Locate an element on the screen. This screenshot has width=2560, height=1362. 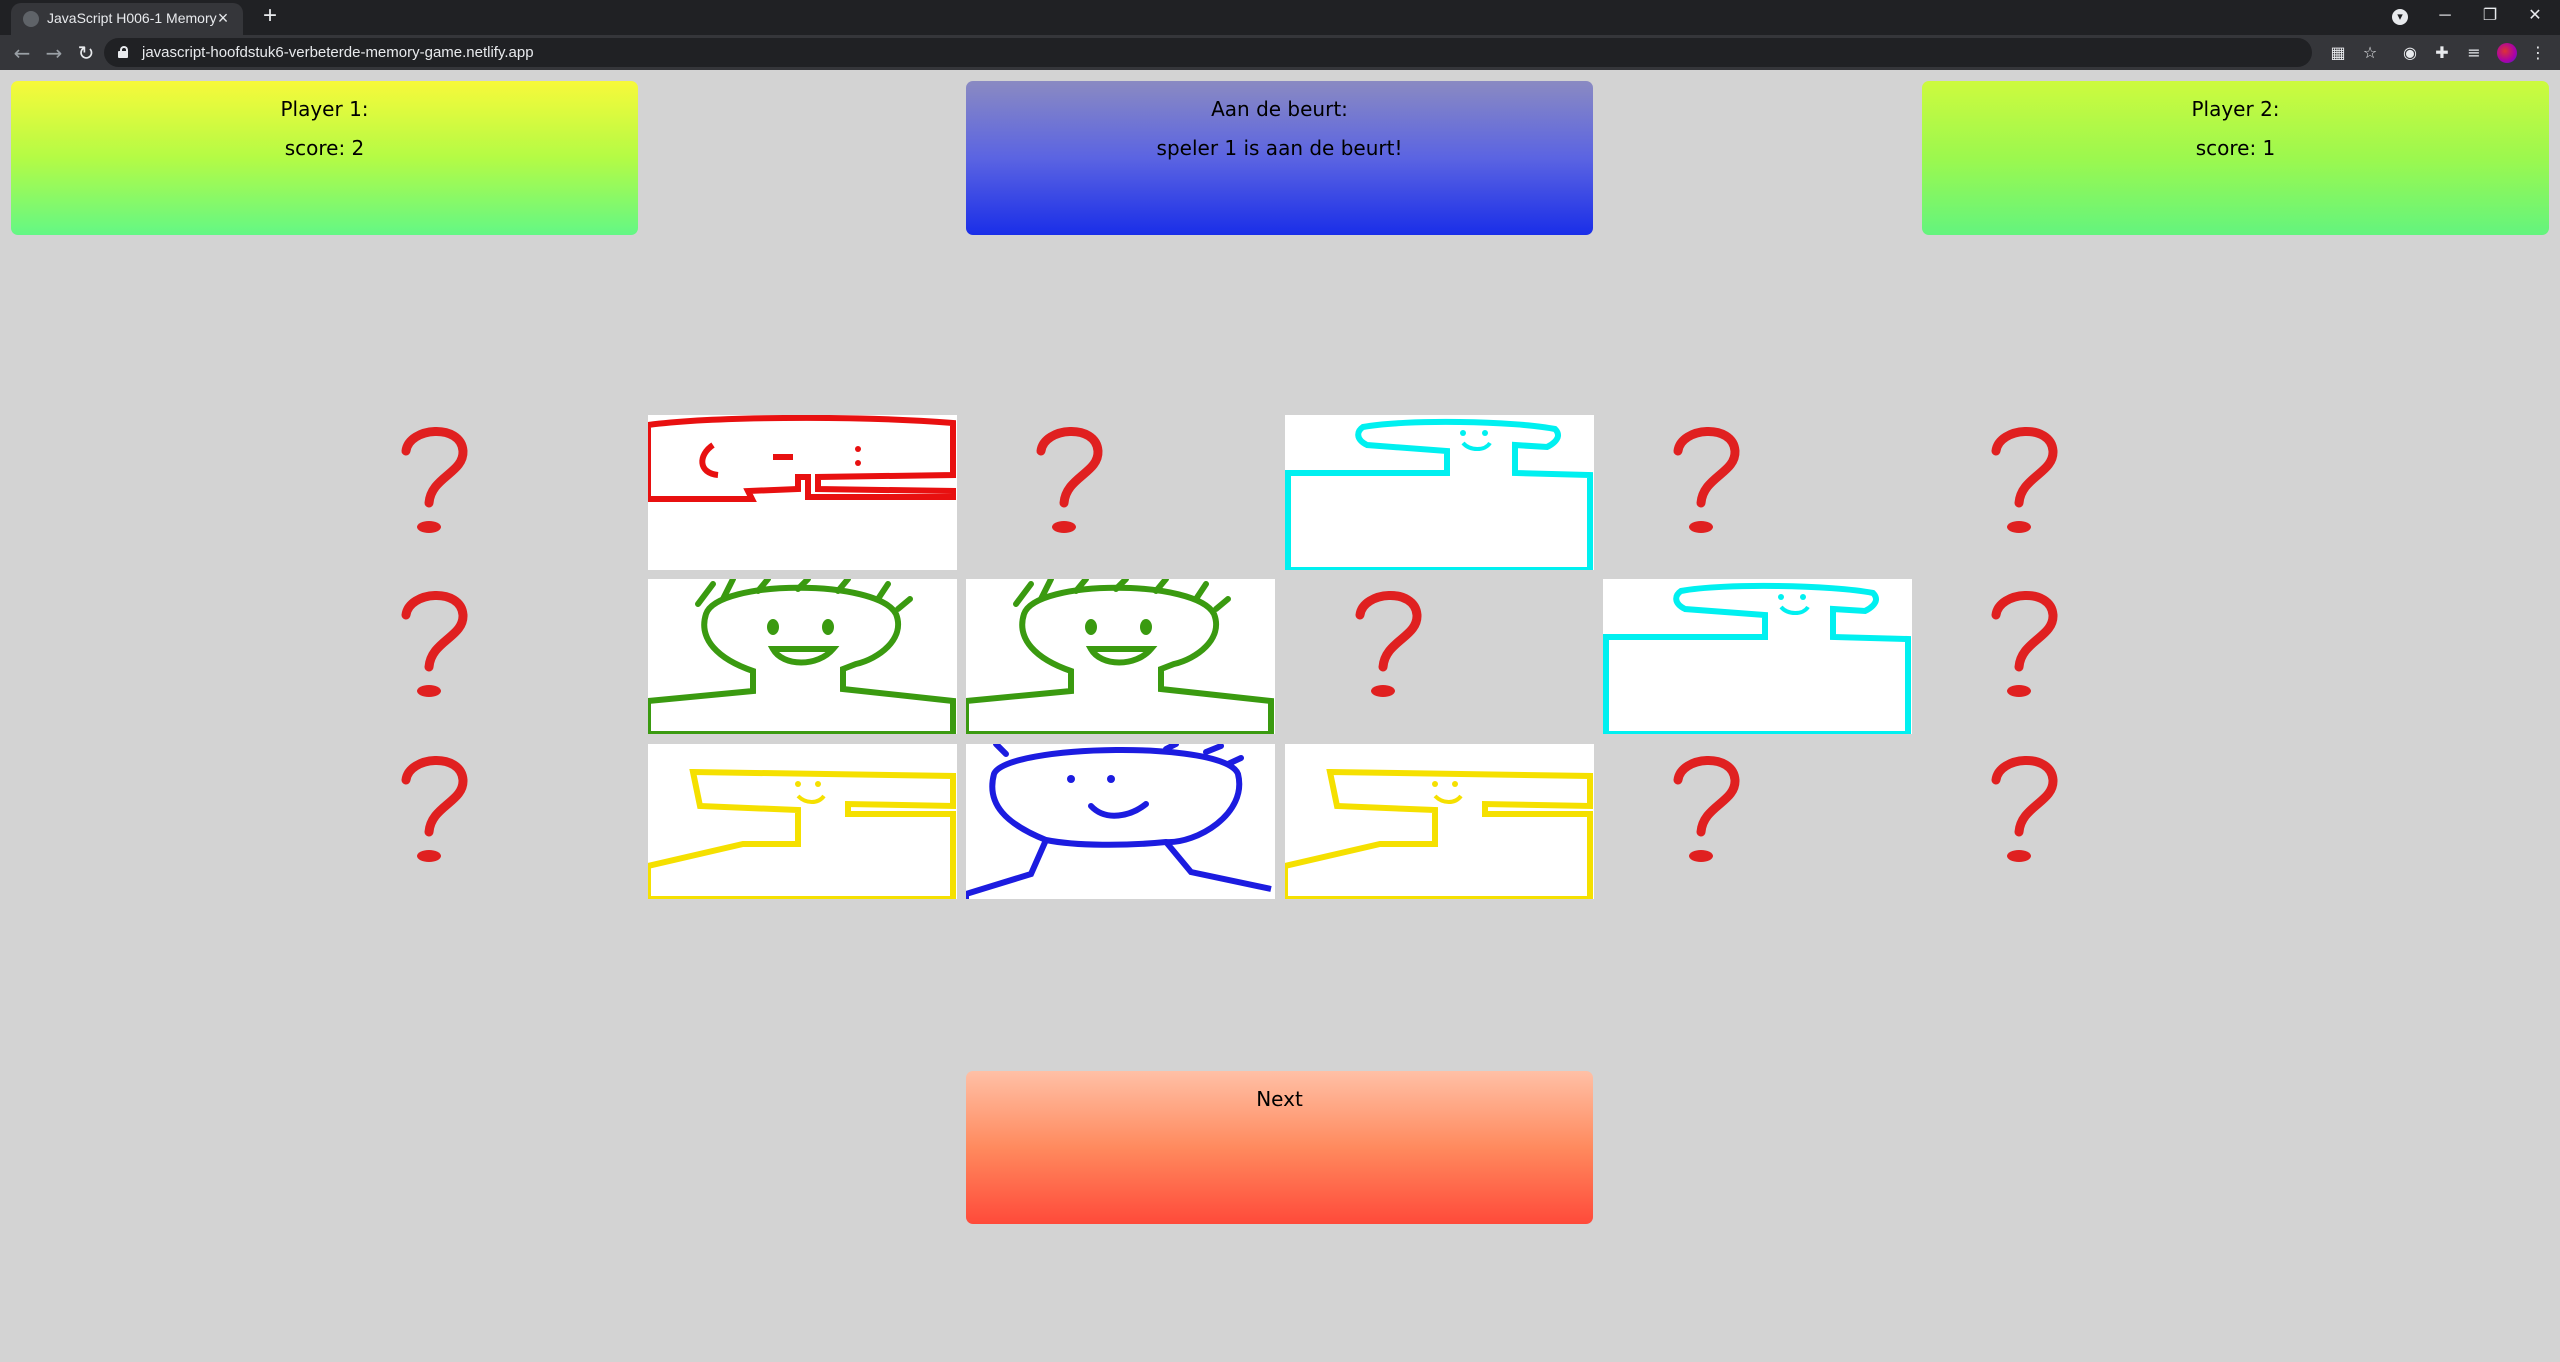
player1-panel: Player 1: score: 2 is located at coordinates (324, 158).